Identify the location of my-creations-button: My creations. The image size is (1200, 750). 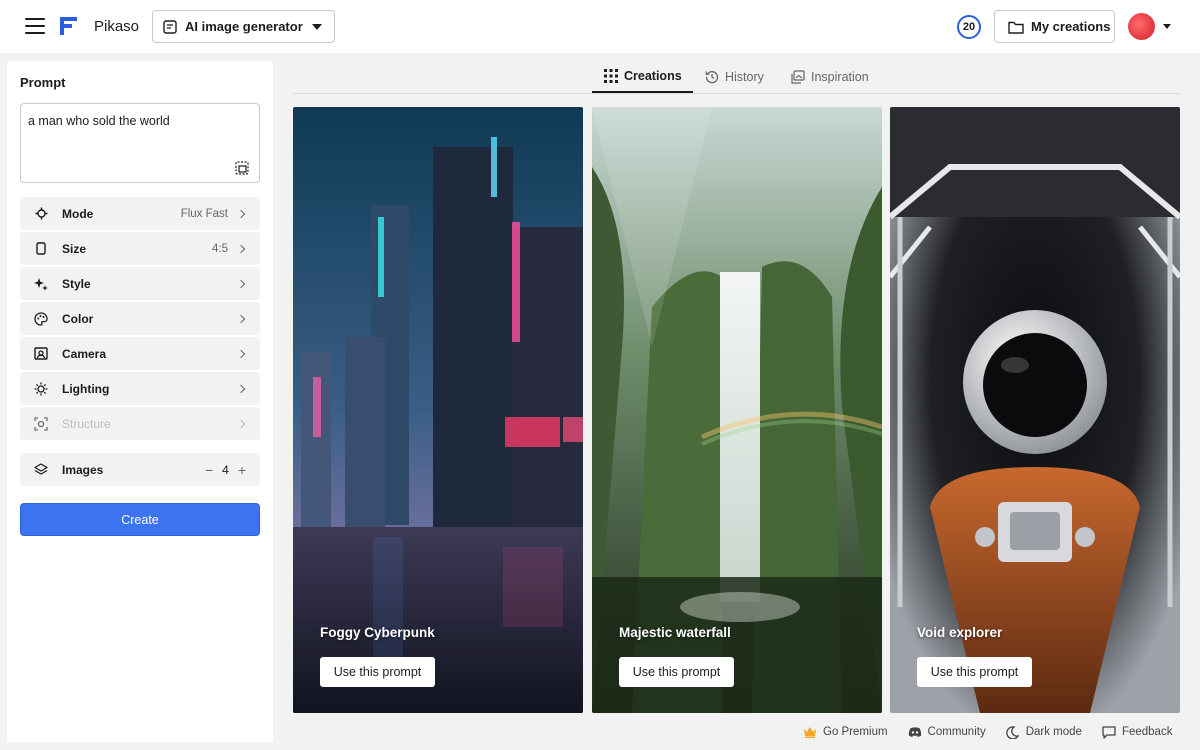
(1054, 26).